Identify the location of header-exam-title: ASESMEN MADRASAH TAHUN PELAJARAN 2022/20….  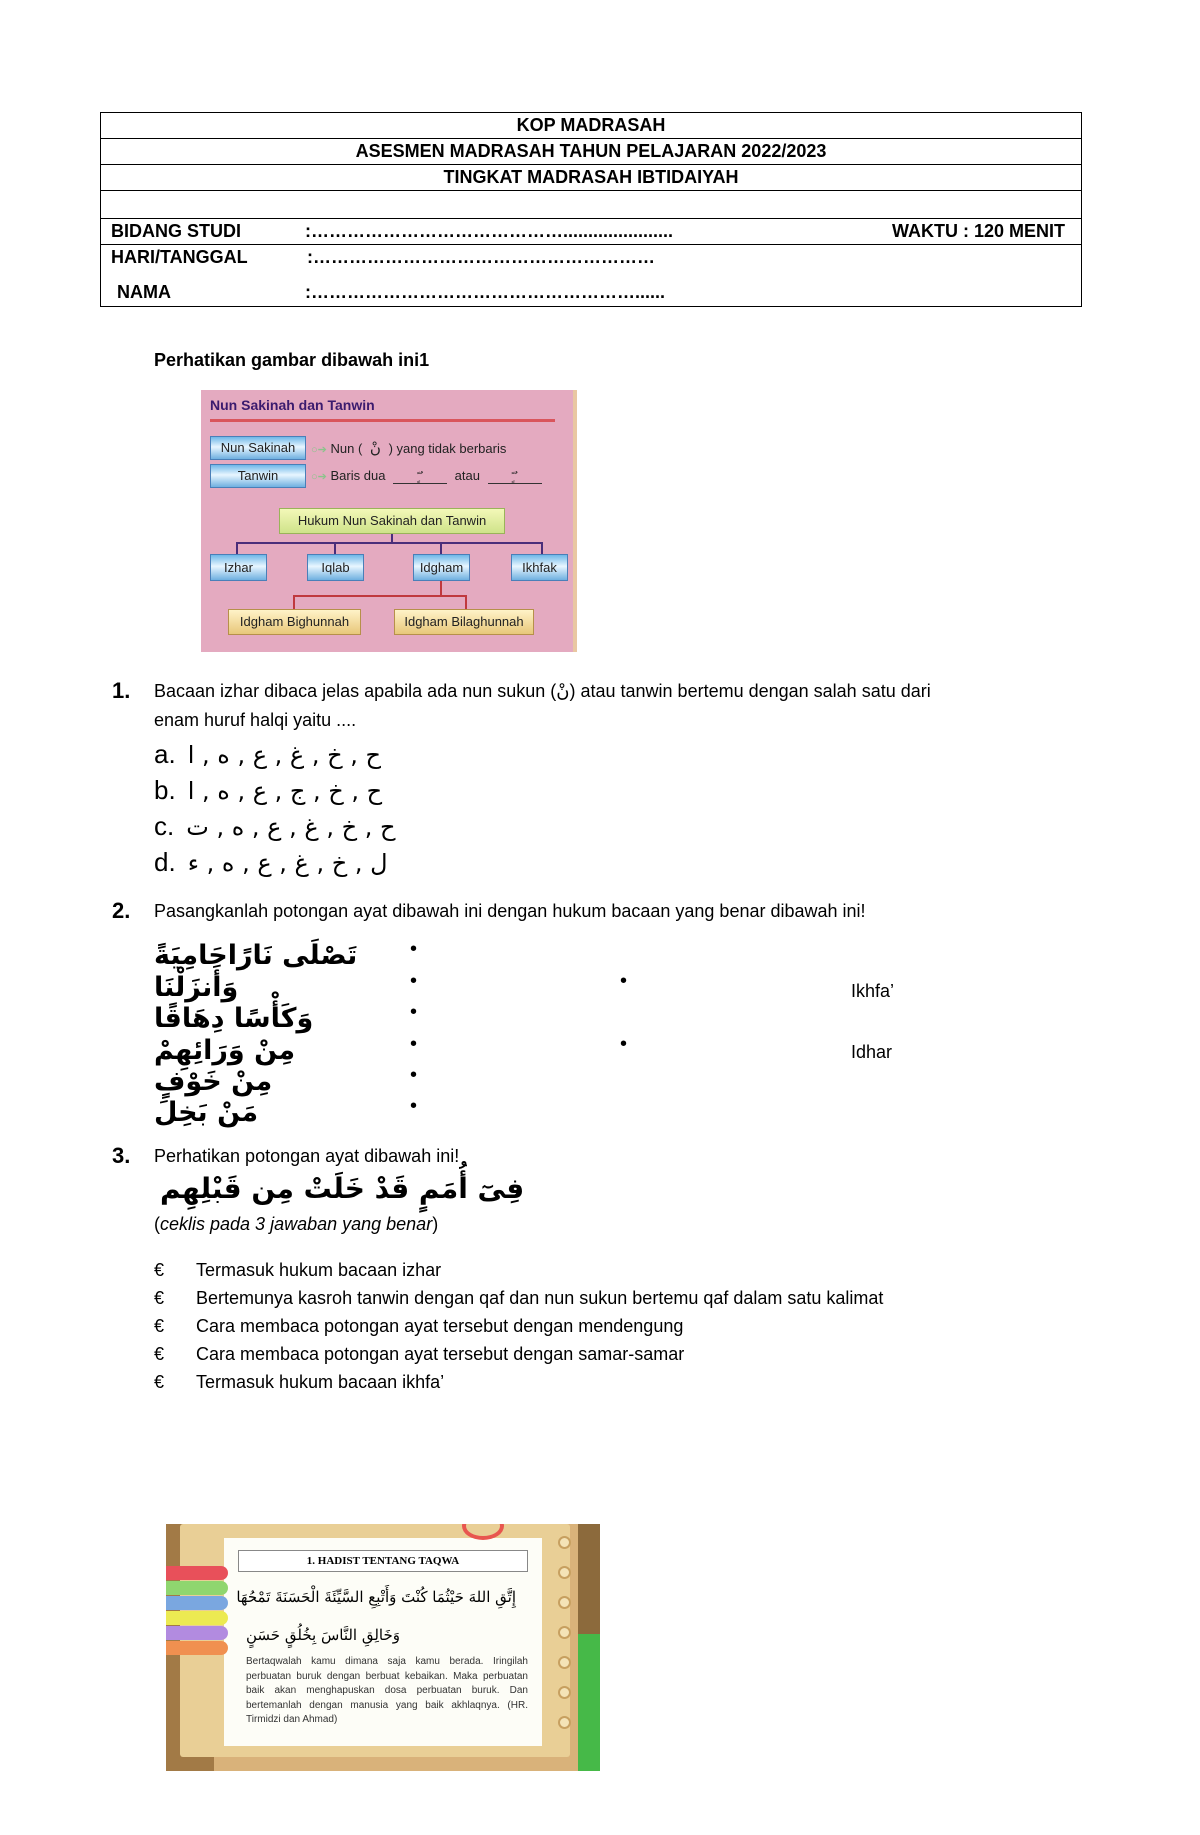
(591, 152).